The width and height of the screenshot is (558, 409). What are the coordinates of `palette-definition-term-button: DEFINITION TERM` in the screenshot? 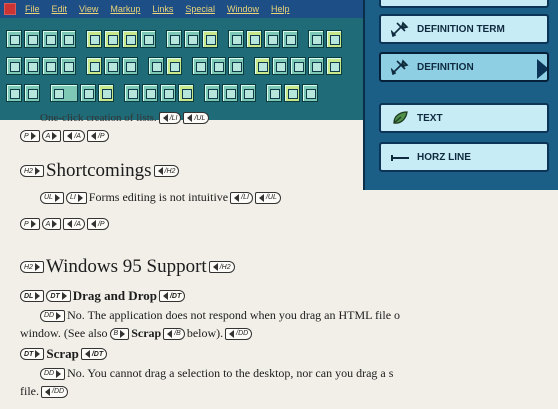 It's located at (464, 29).